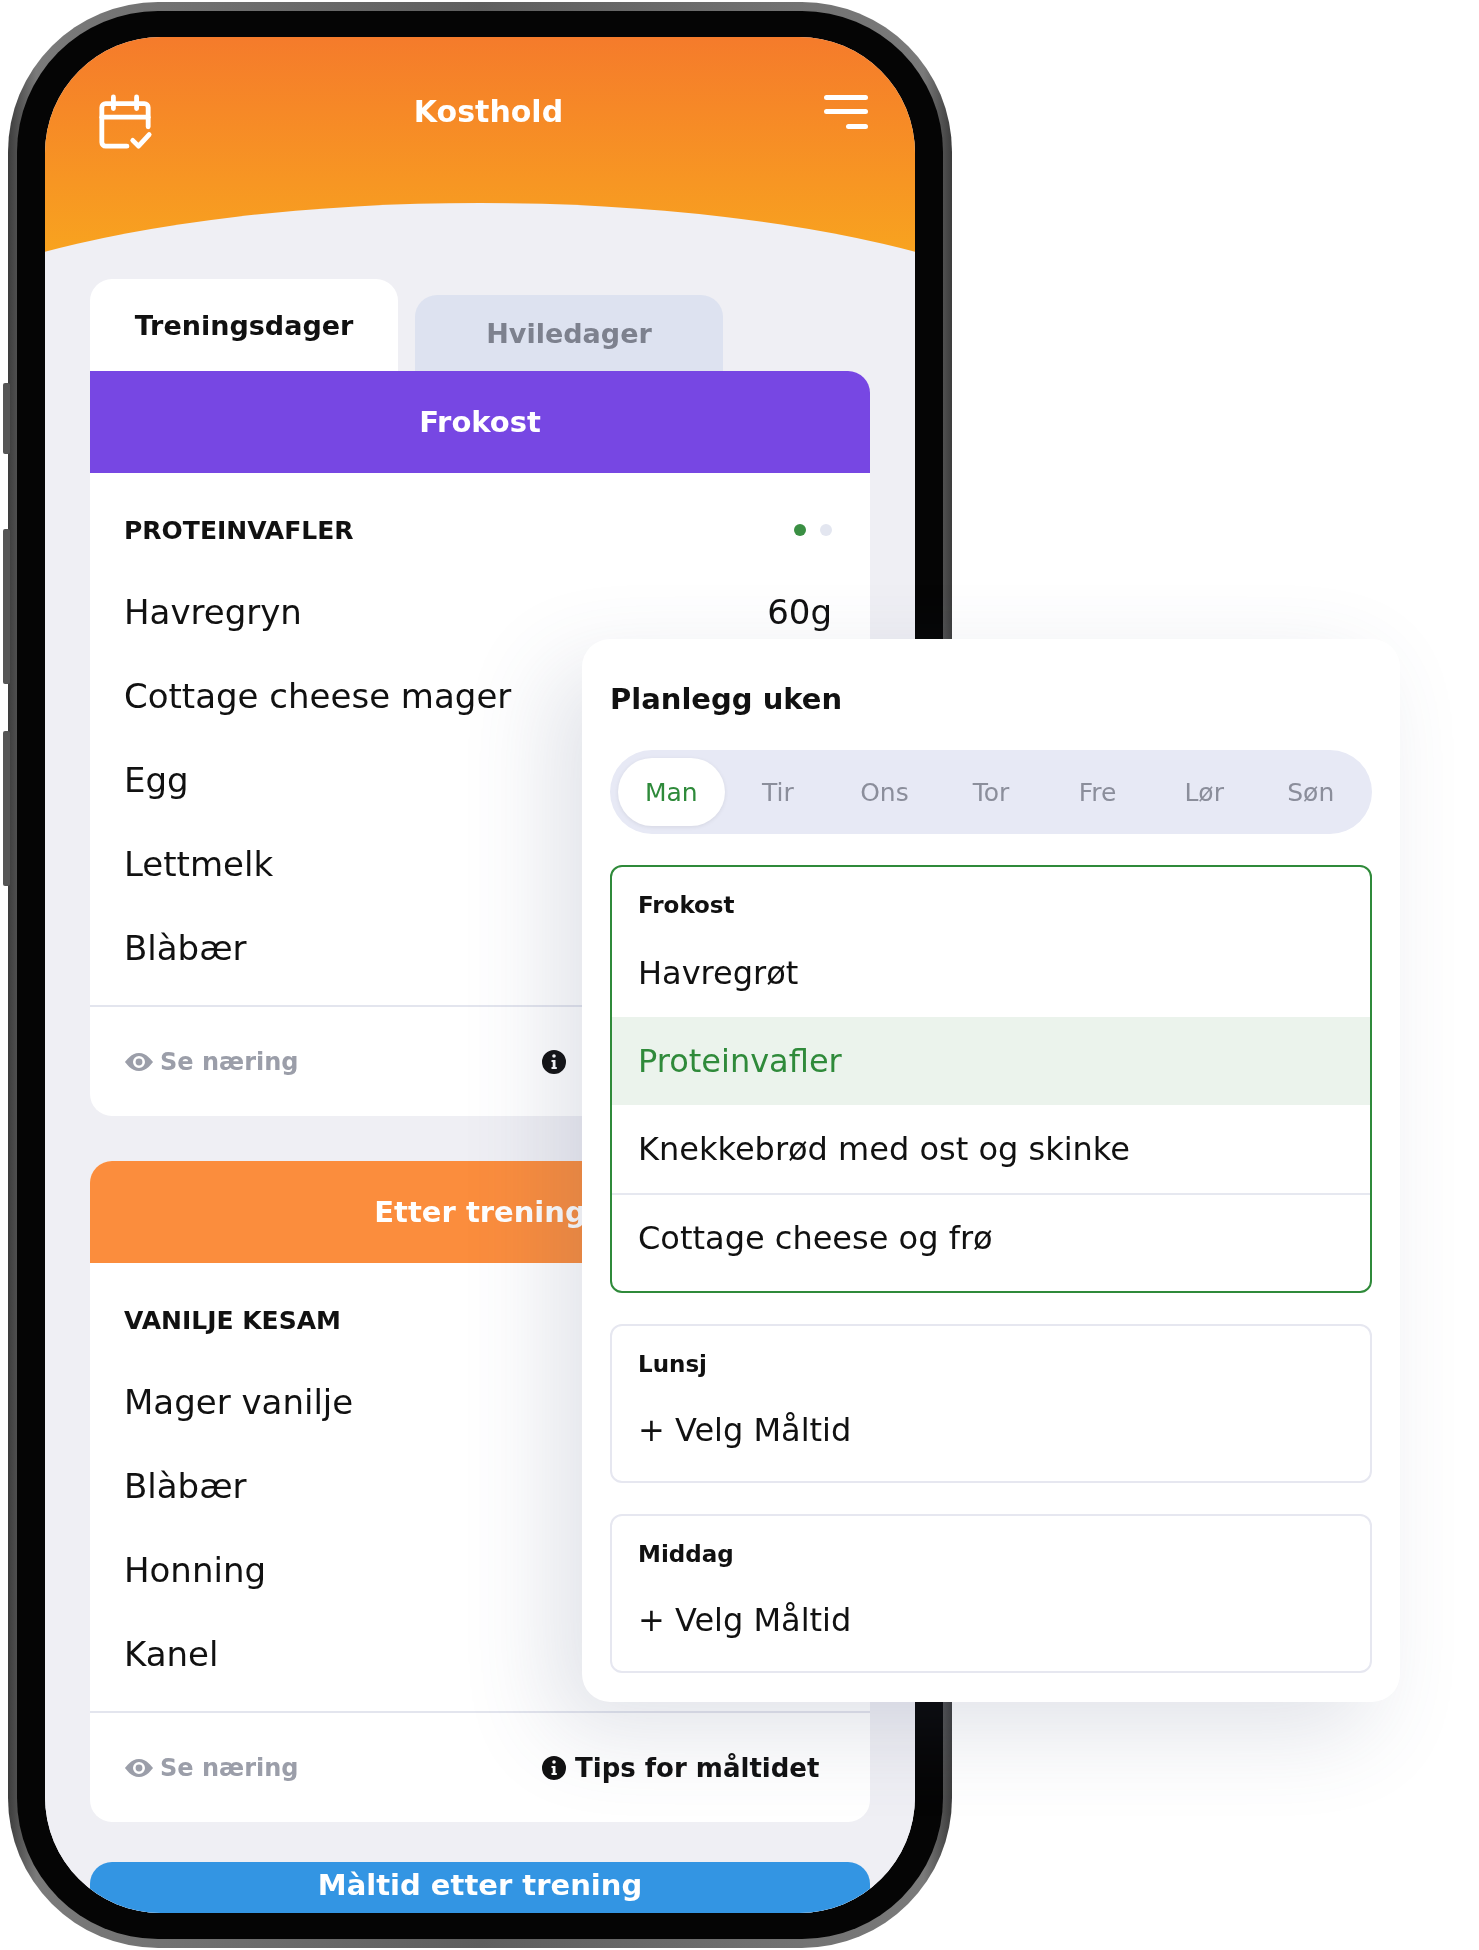  Describe the element at coordinates (318, 696) in the screenshot. I see `ingredient-name: Cottage cheese mager` at that location.